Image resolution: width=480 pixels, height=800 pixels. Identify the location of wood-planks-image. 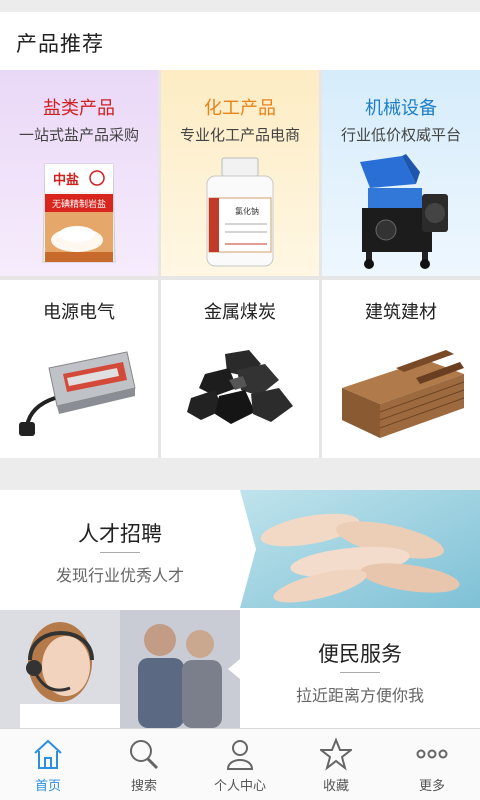
(401, 390).